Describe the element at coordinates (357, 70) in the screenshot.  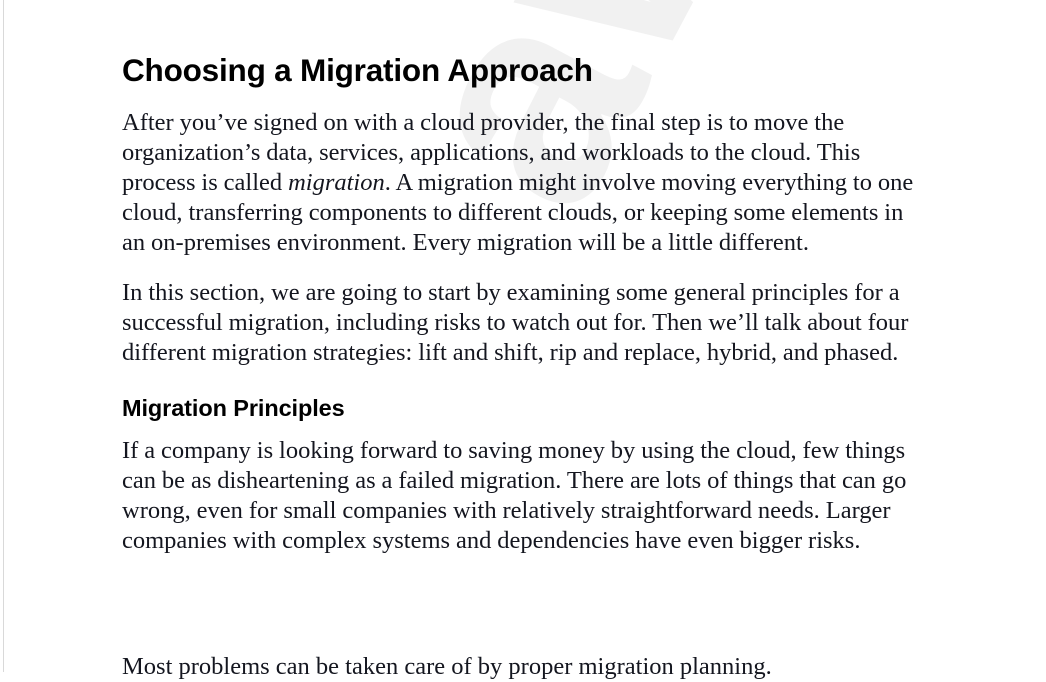
I see `page-title: Choosing a Migration Approach` at that location.